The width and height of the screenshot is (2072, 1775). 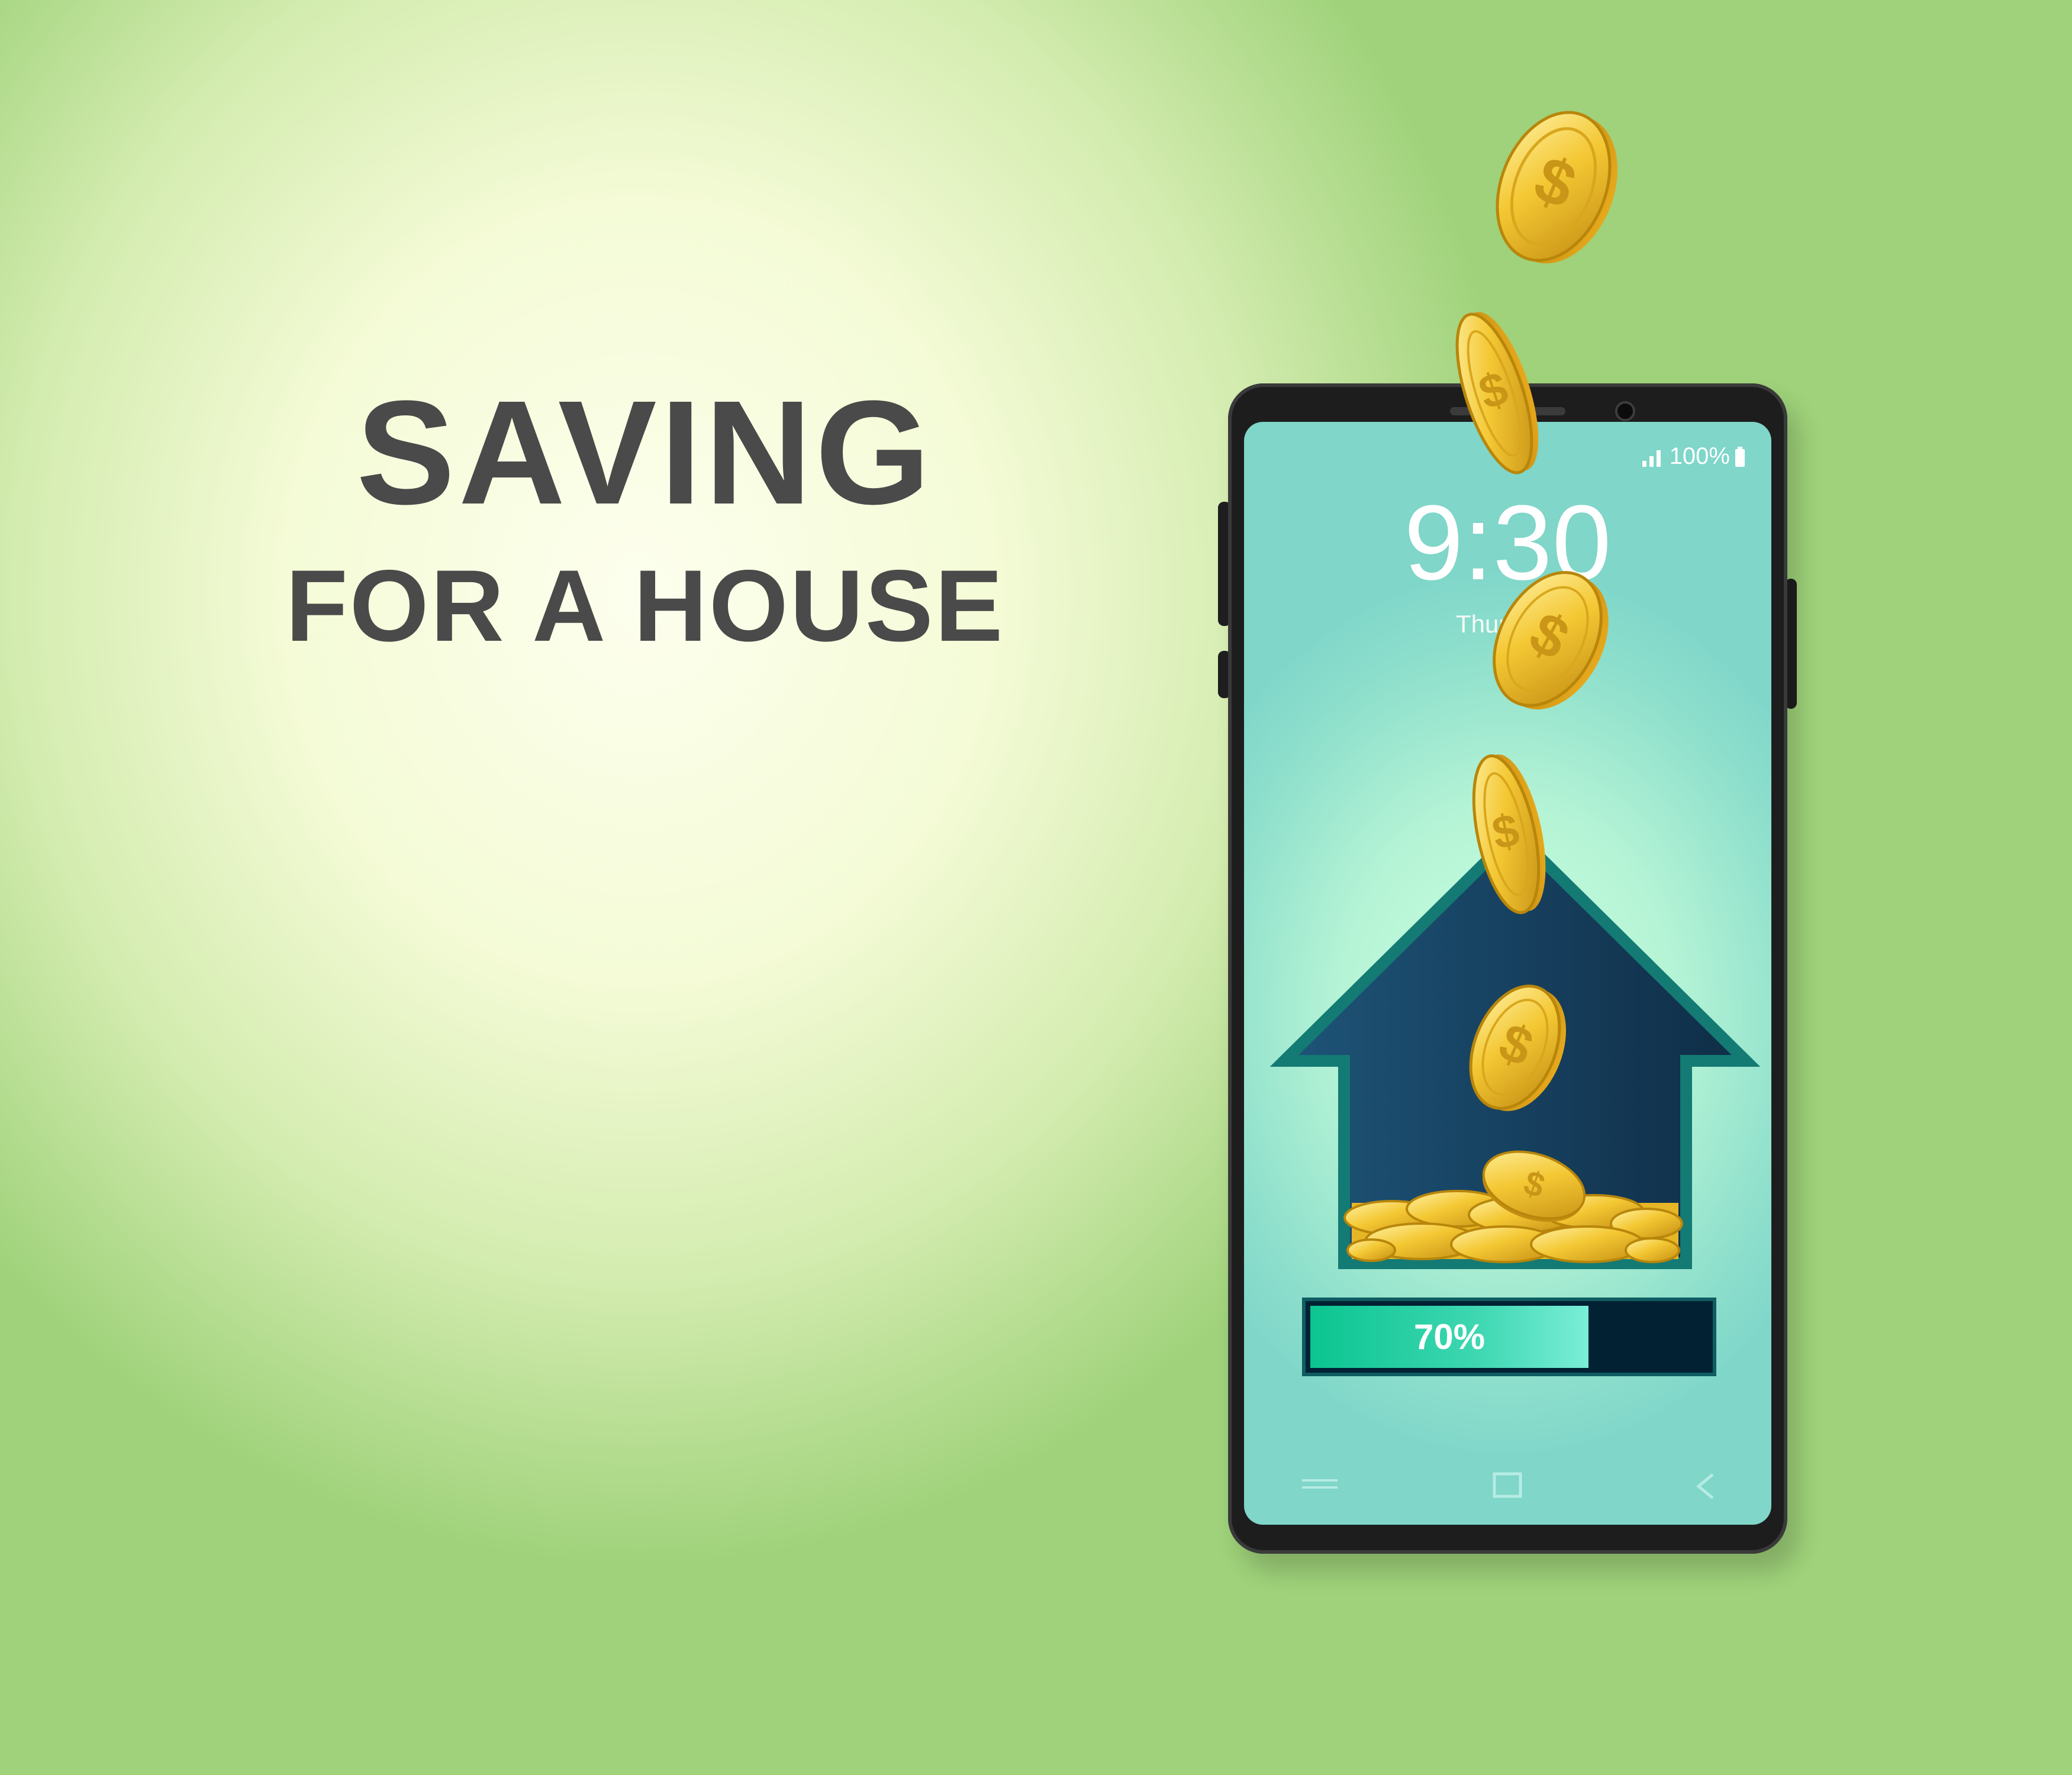 I want to click on nav-bar, so click(x=1508, y=1484).